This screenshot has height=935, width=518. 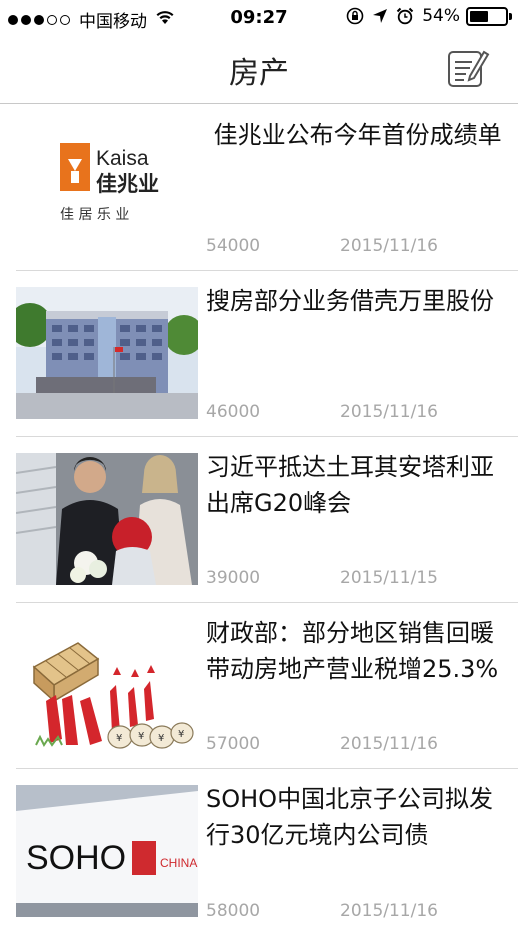 What do you see at coordinates (405, 16) in the screenshot?
I see `alarm-icon` at bounding box center [405, 16].